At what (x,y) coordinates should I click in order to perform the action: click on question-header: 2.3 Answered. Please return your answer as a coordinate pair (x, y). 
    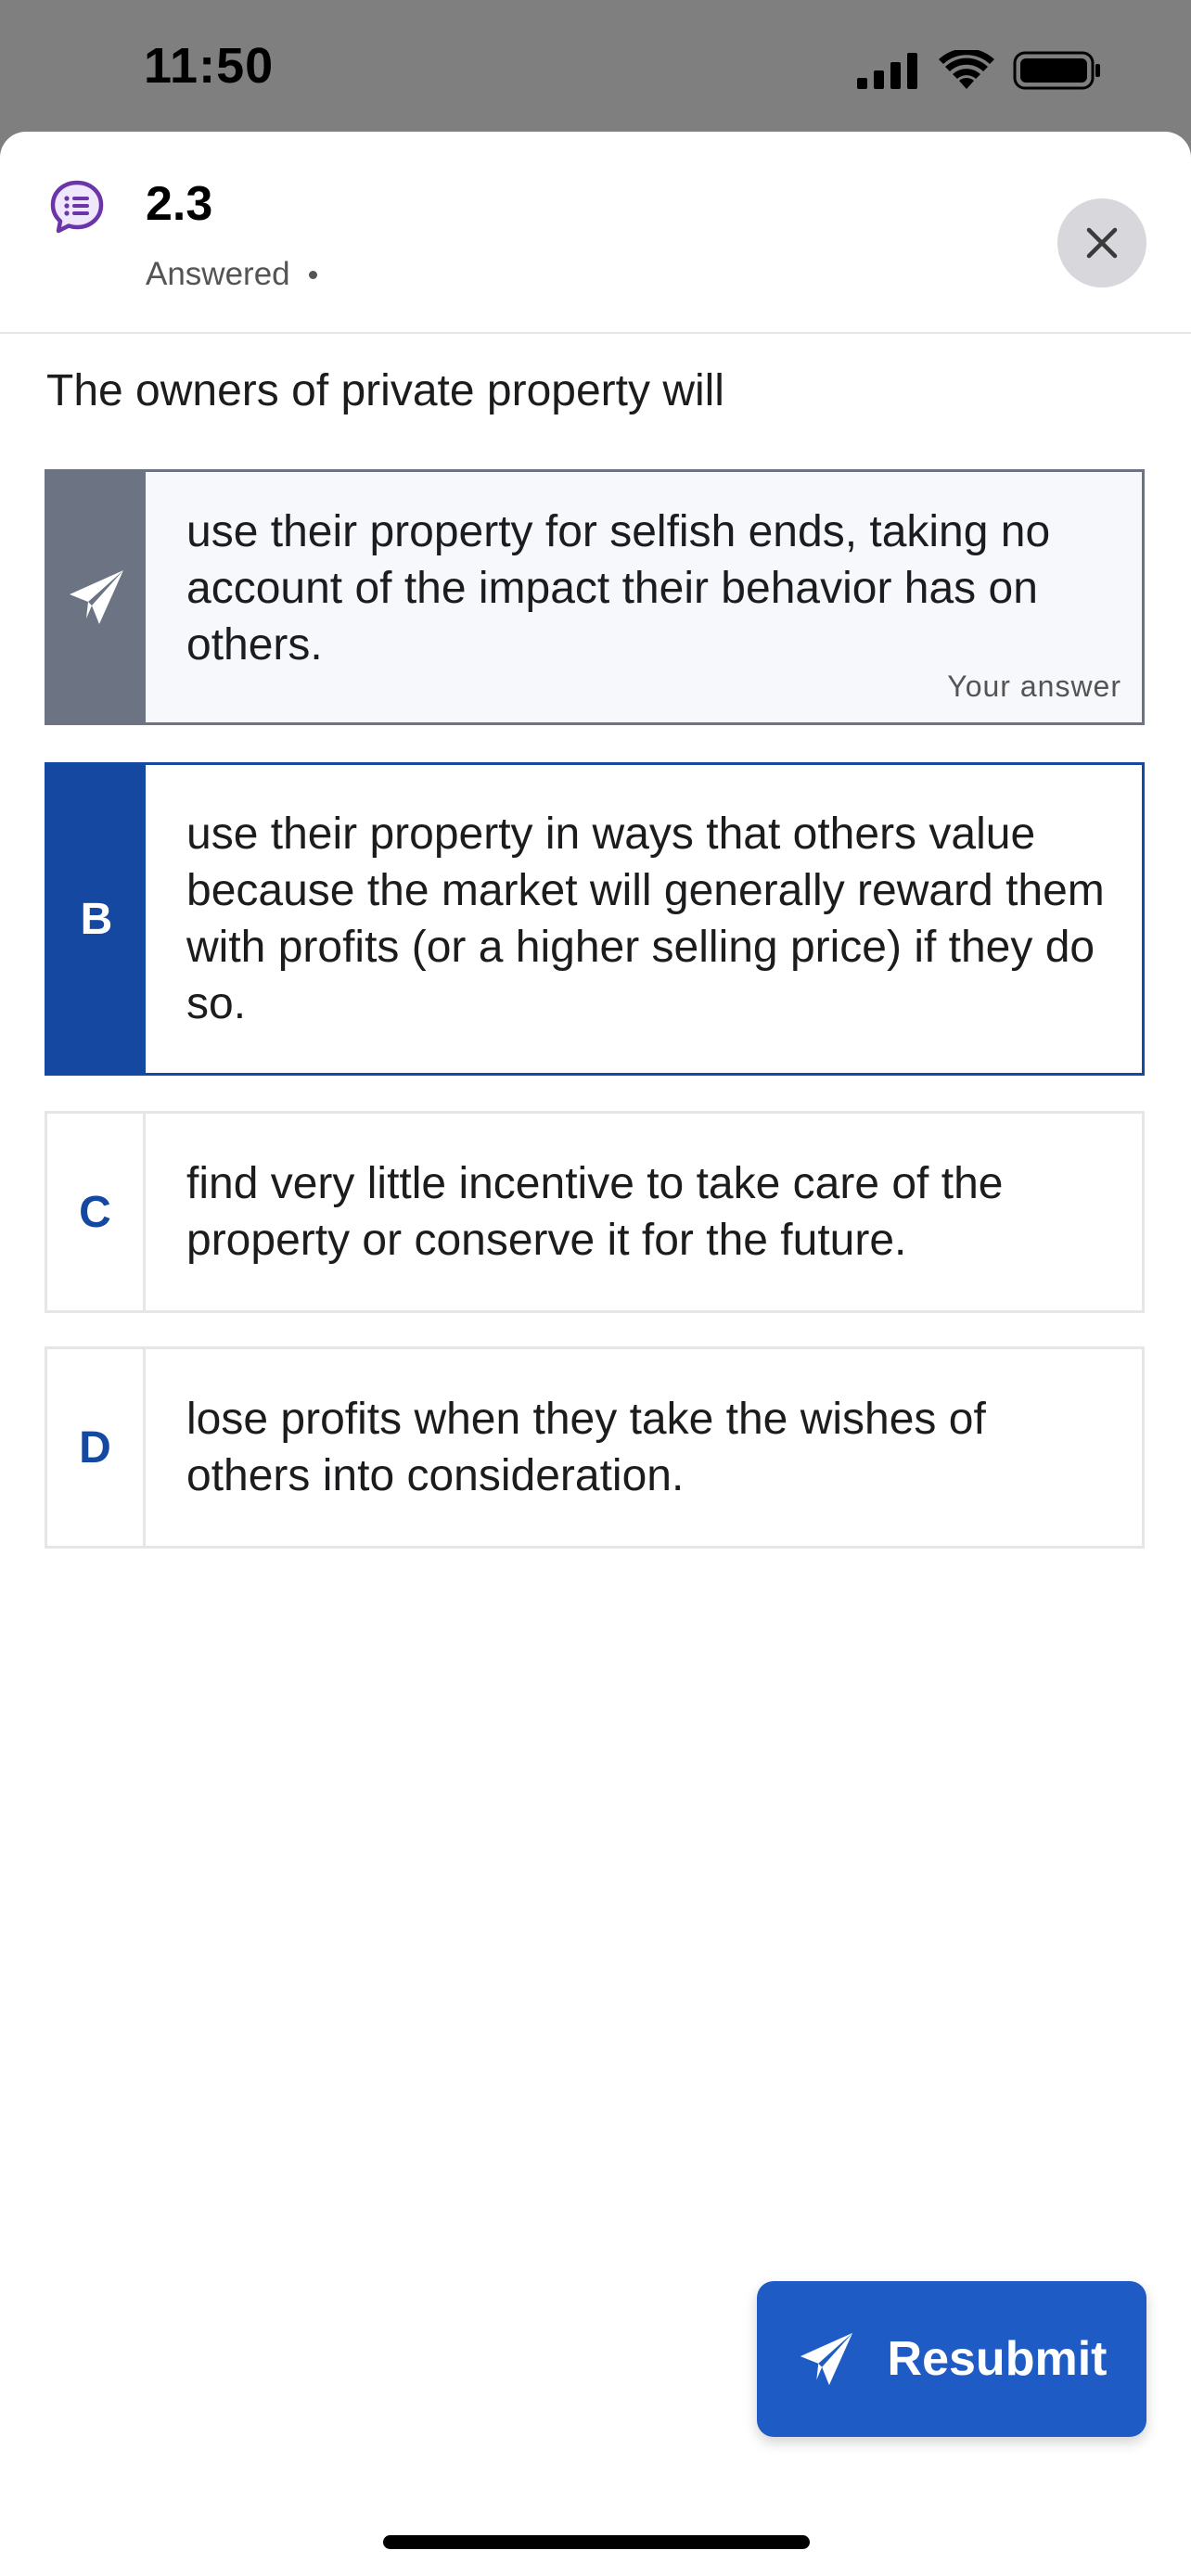
    Looking at the image, I should click on (595, 233).